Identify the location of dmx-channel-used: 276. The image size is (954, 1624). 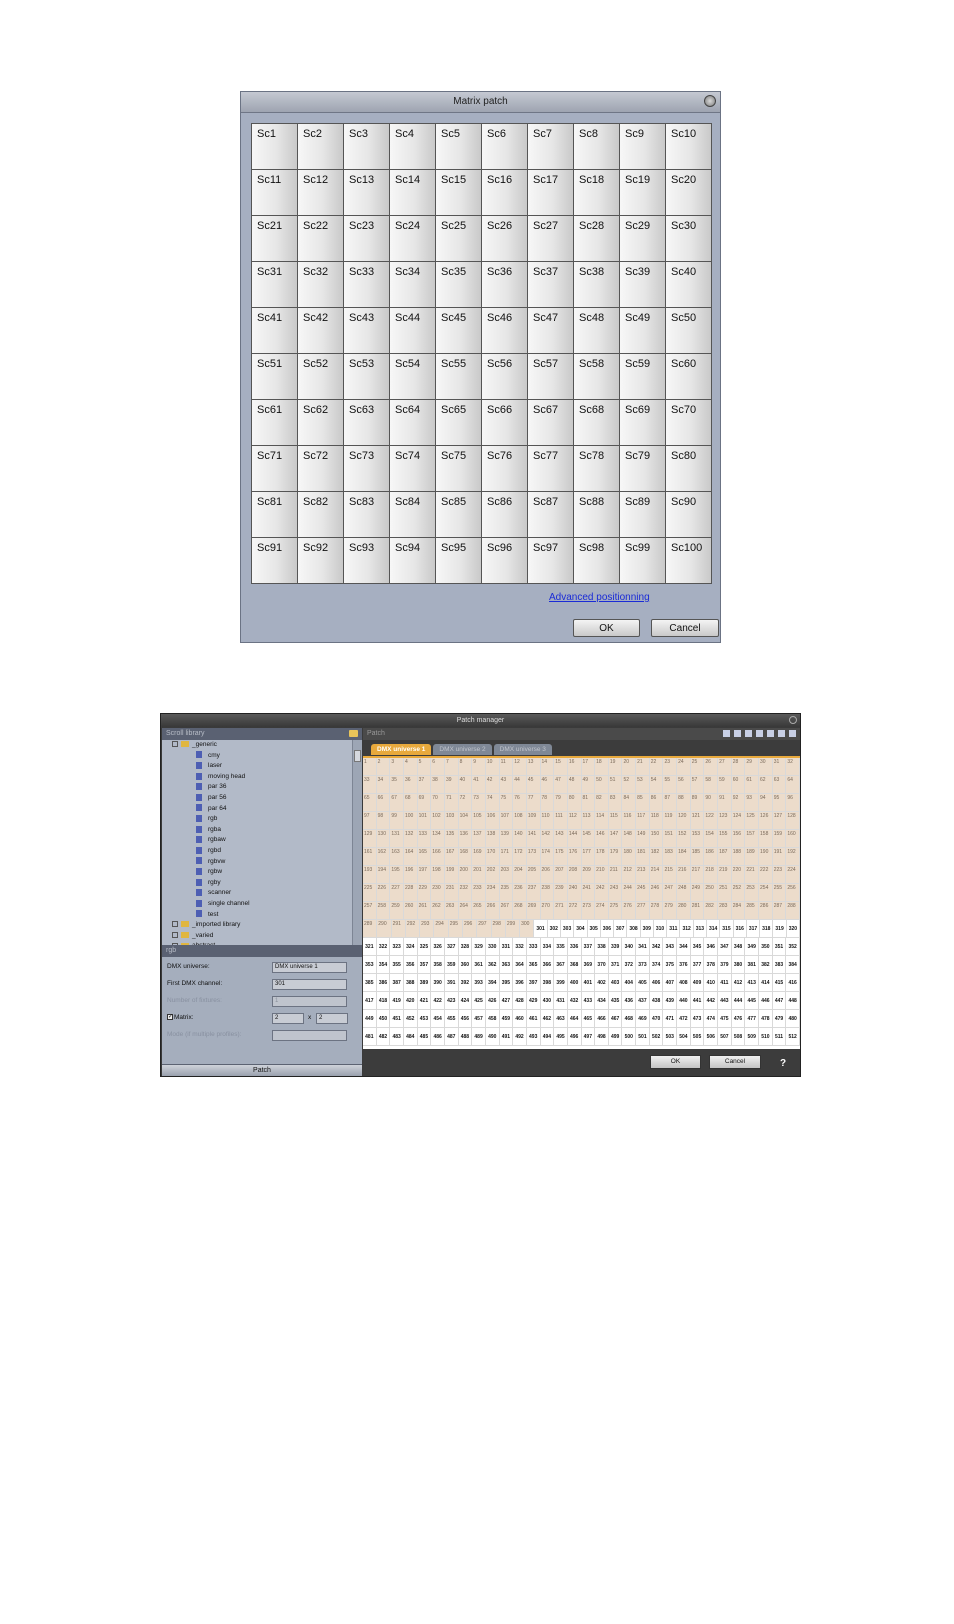
(629, 911).